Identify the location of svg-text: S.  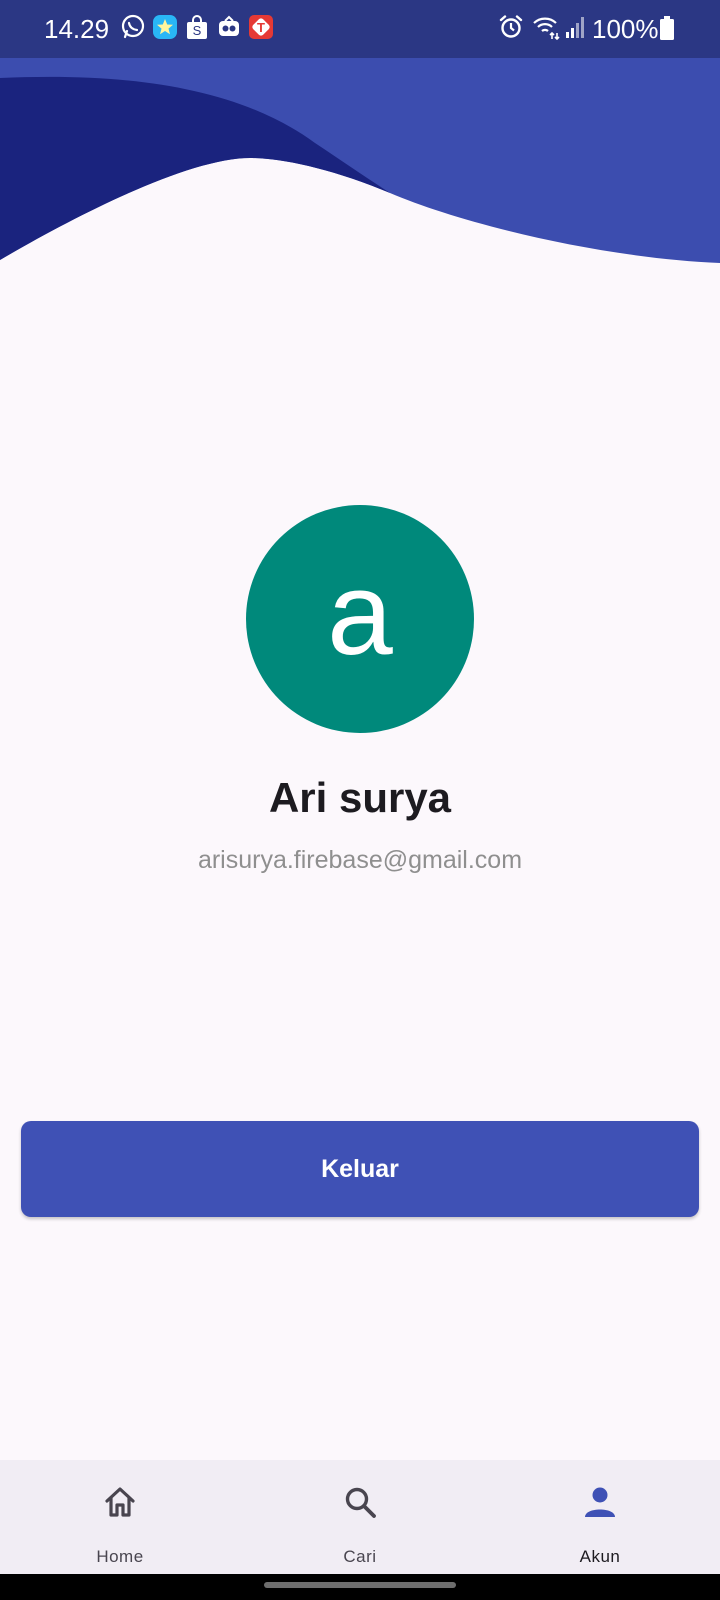
(197, 30).